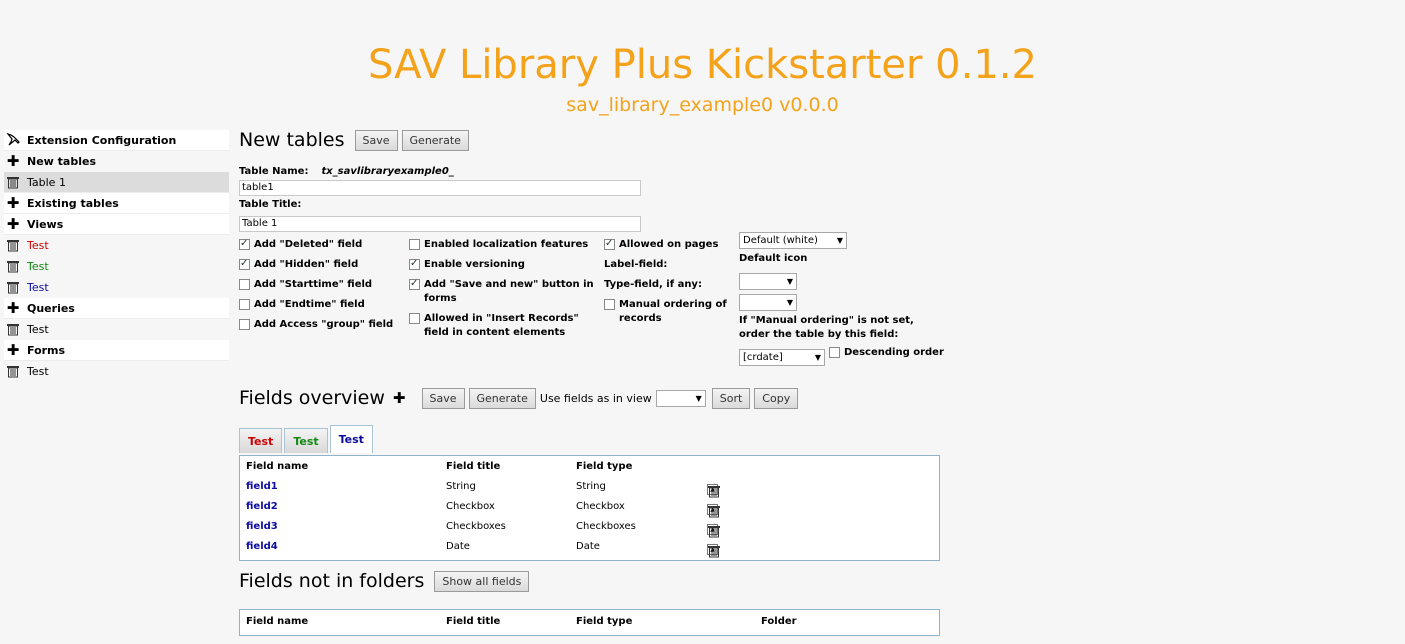 The image size is (1405, 644). I want to click on sidebar-item-label: Forms, so click(46, 350).